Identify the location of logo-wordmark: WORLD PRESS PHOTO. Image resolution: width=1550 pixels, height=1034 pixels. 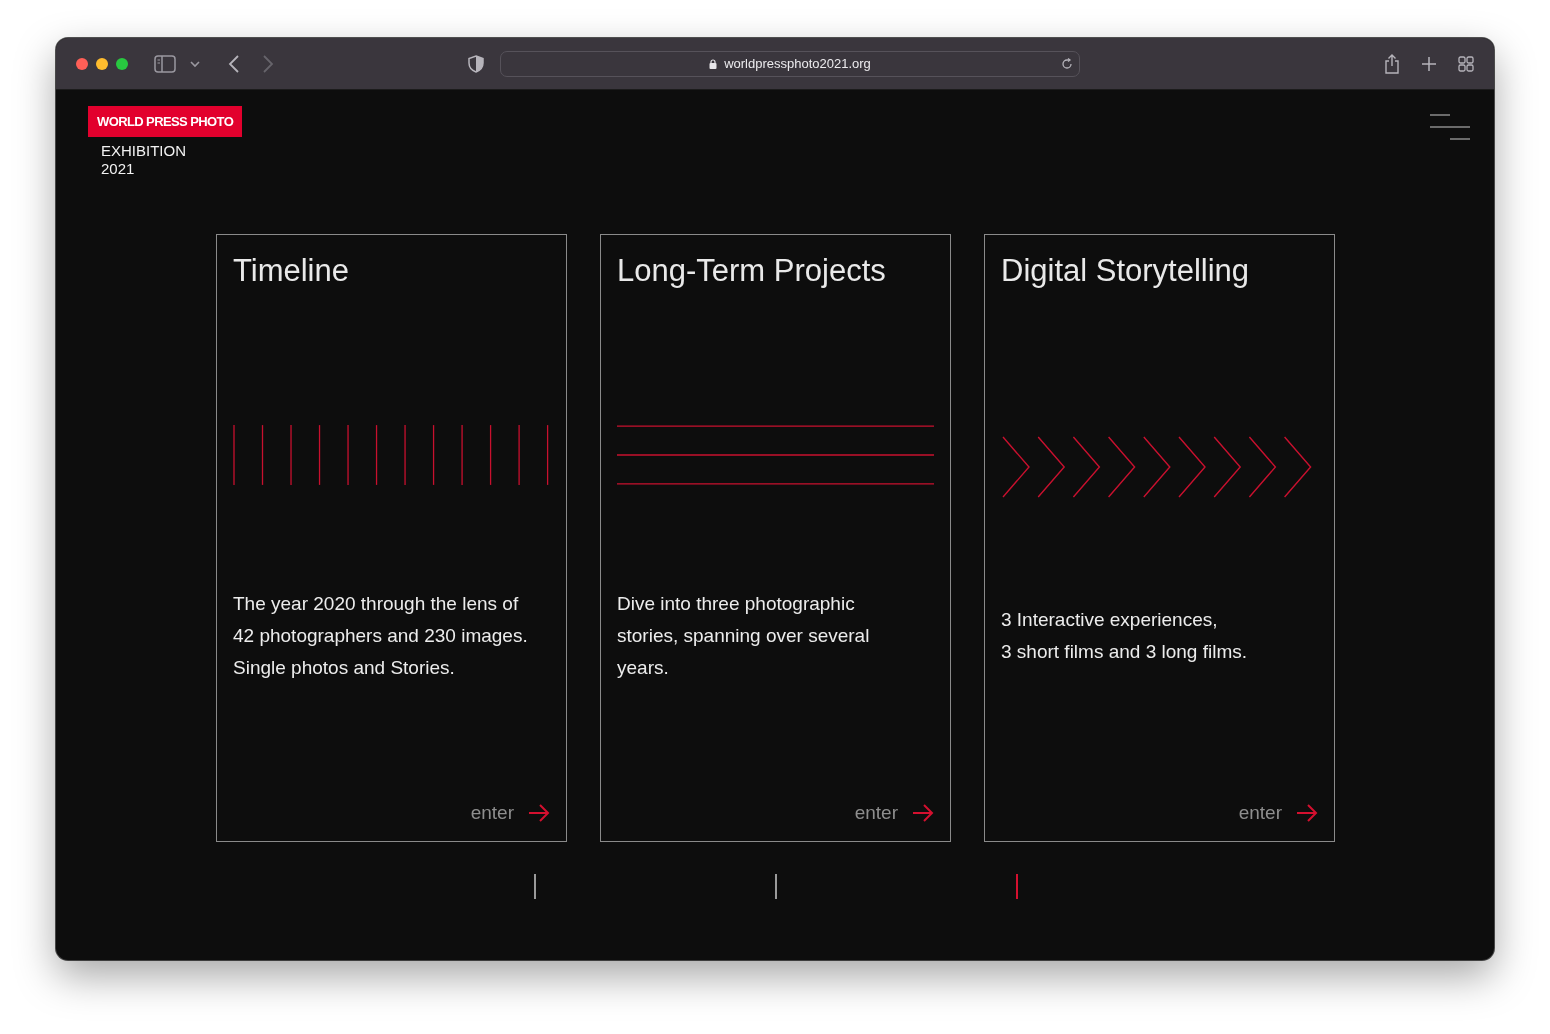
(165, 121).